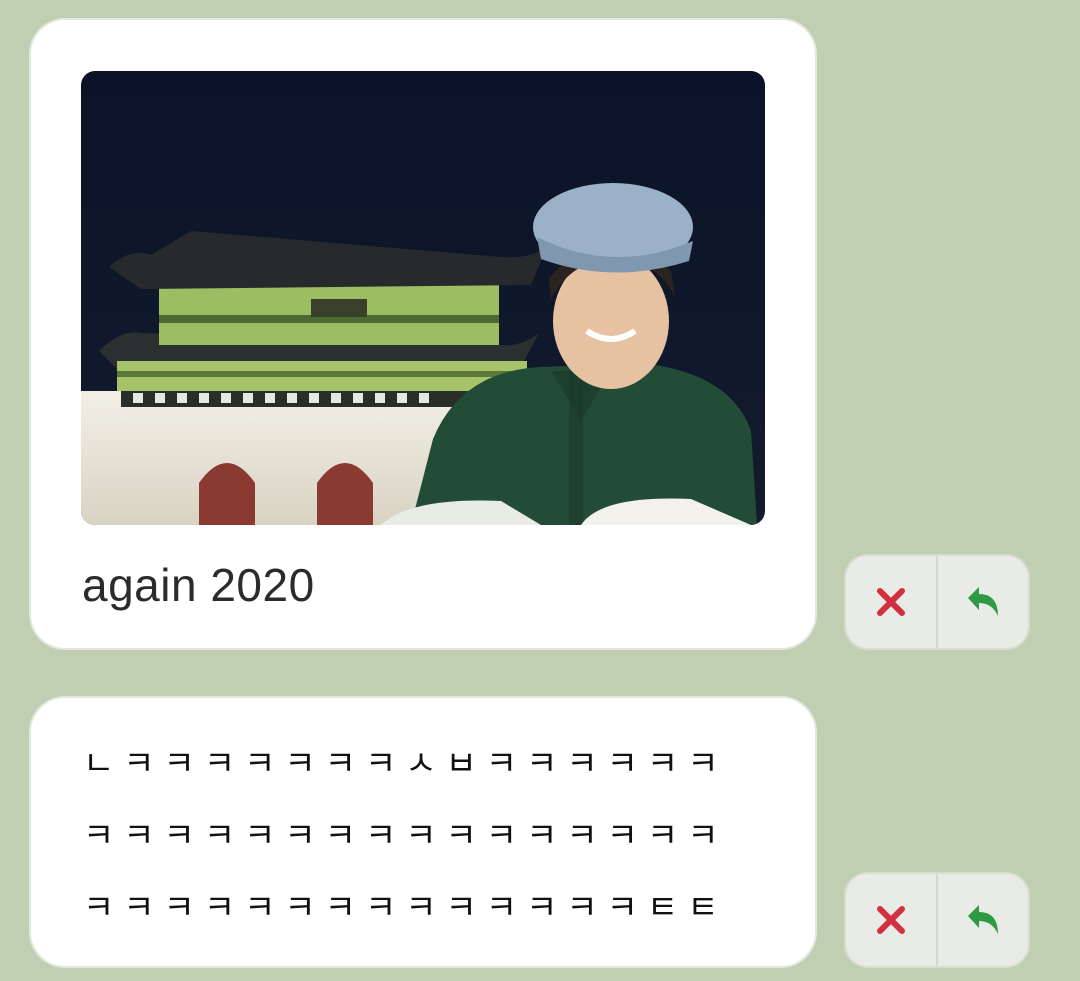  Describe the element at coordinates (198, 585) in the screenshot. I see `message-caption: again 2020` at that location.